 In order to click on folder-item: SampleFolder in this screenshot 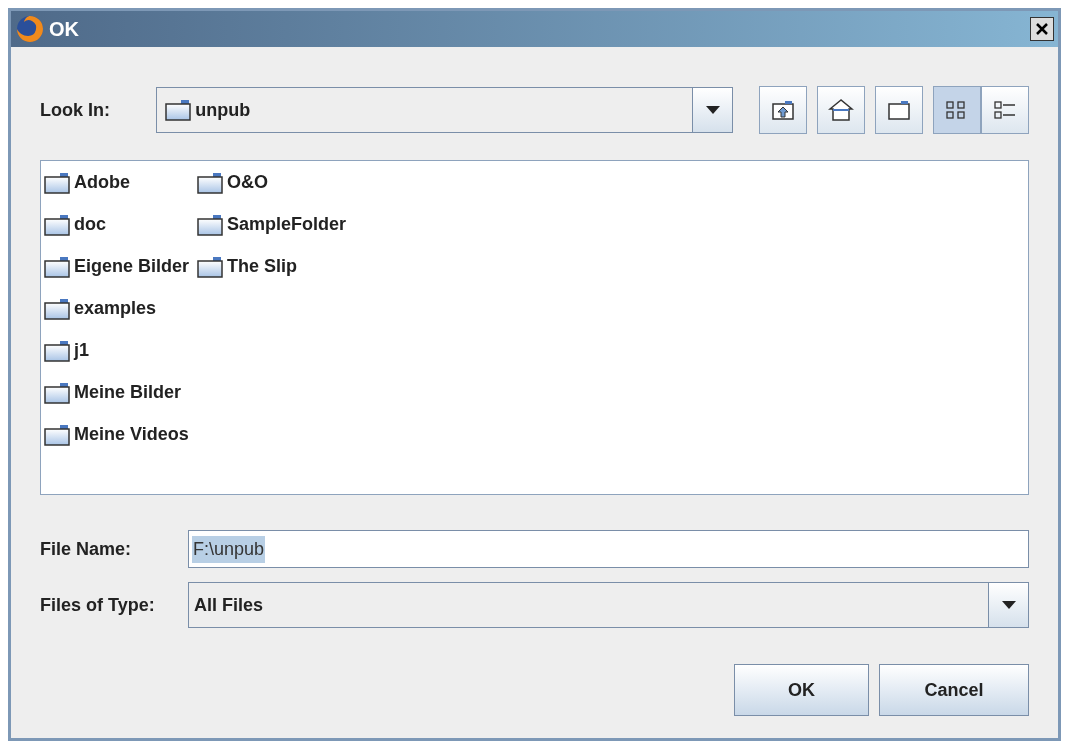, I will do `click(272, 224)`.